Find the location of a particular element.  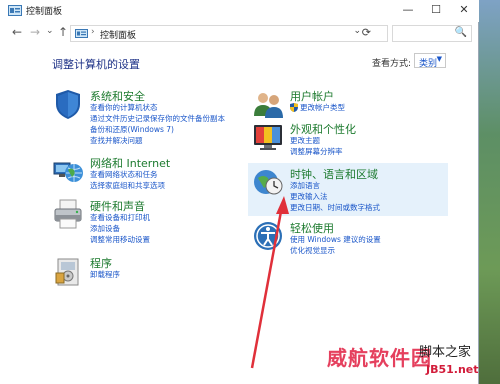

category-link: 查看设备和打印机 is located at coordinates (120, 217).